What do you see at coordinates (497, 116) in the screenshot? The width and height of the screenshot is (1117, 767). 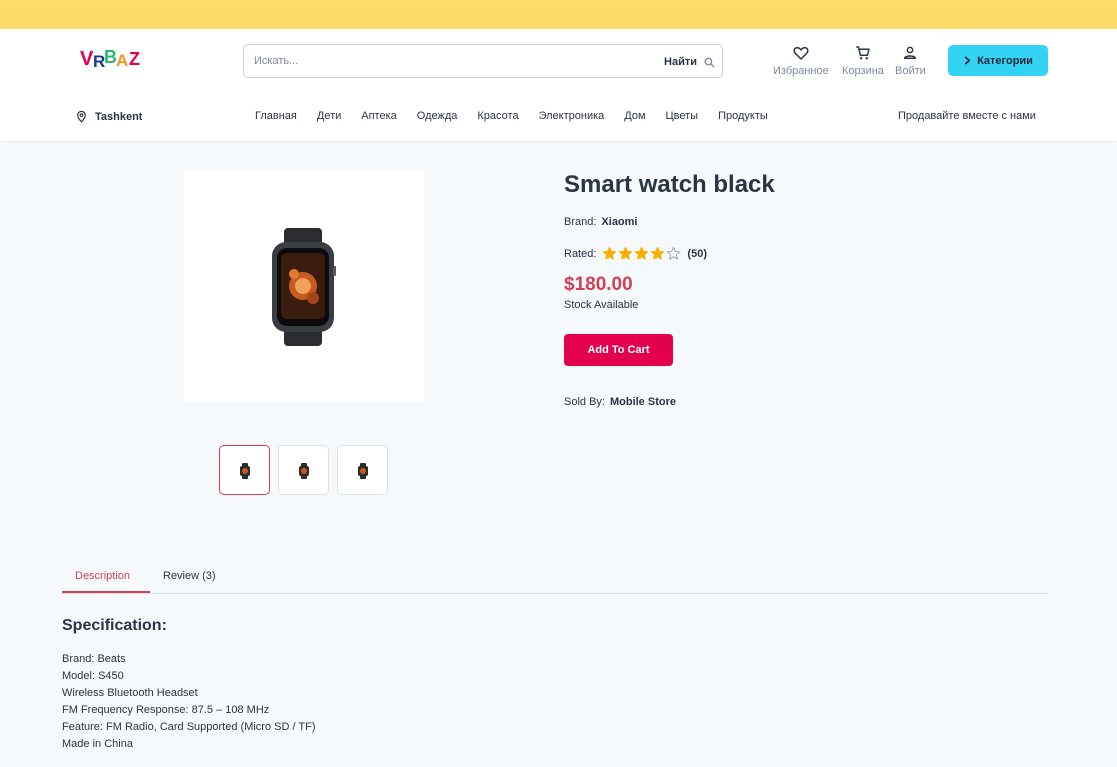 I see `nav-item-beauty: Красота` at bounding box center [497, 116].